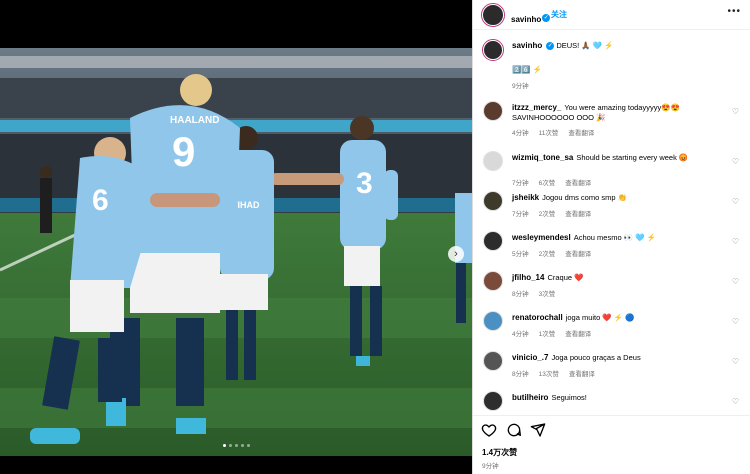 Image resolution: width=750 pixels, height=474 pixels. I want to click on comment-text-wrap: jfilho_14 Craque ❤️, so click(627, 278).